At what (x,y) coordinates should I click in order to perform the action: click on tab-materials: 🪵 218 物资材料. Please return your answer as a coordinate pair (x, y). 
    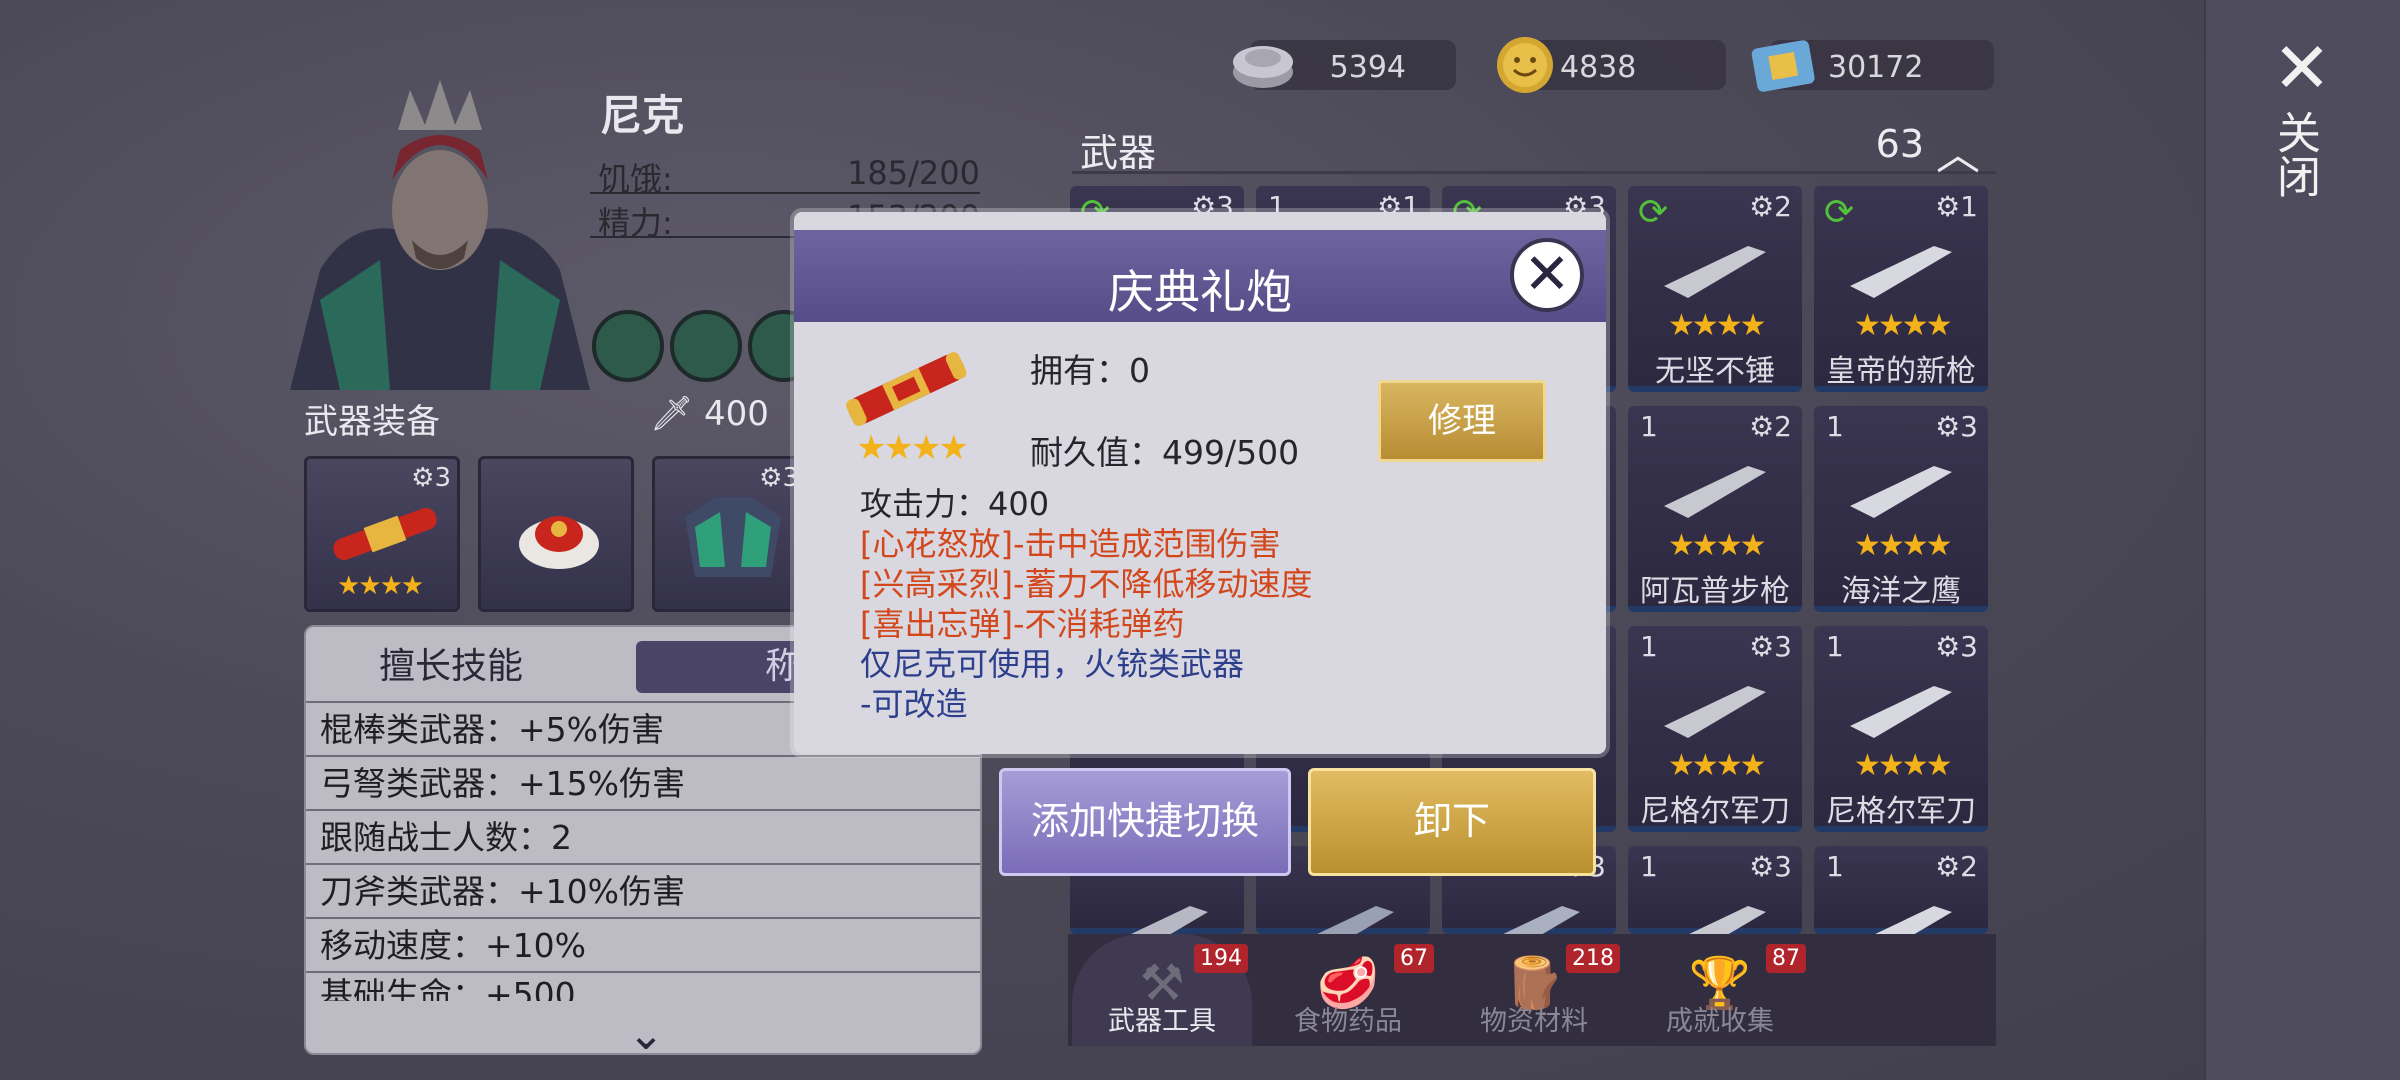
    Looking at the image, I should click on (1534, 990).